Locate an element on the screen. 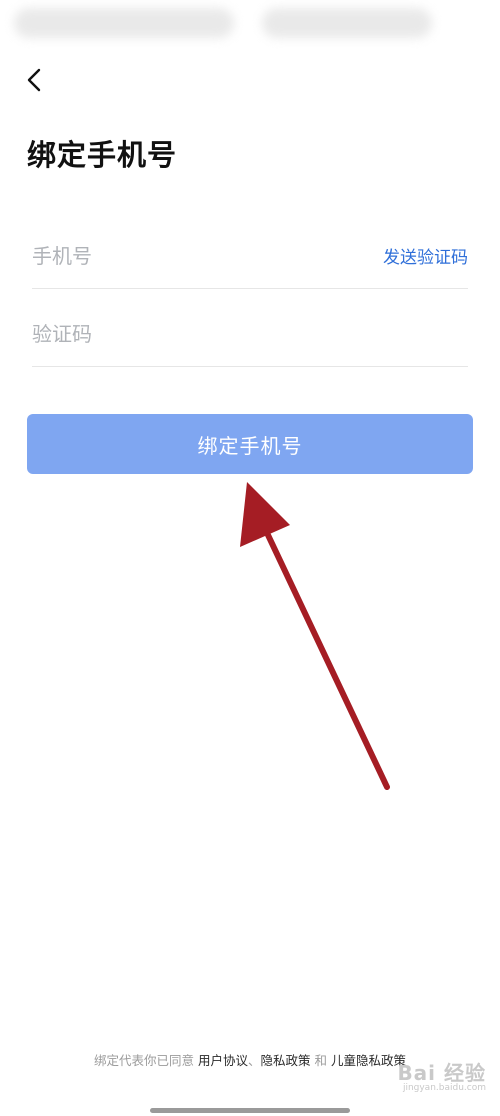  privacy-policy-link: 隐私政策 is located at coordinates (286, 1060).